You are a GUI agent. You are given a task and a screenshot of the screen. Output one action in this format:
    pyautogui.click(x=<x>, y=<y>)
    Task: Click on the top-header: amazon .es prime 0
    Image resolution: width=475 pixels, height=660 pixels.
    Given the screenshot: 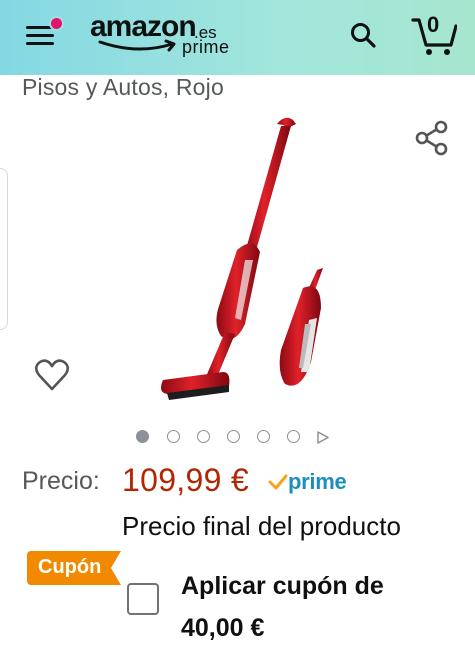 What is the action you would take?
    pyautogui.click(x=237, y=37)
    